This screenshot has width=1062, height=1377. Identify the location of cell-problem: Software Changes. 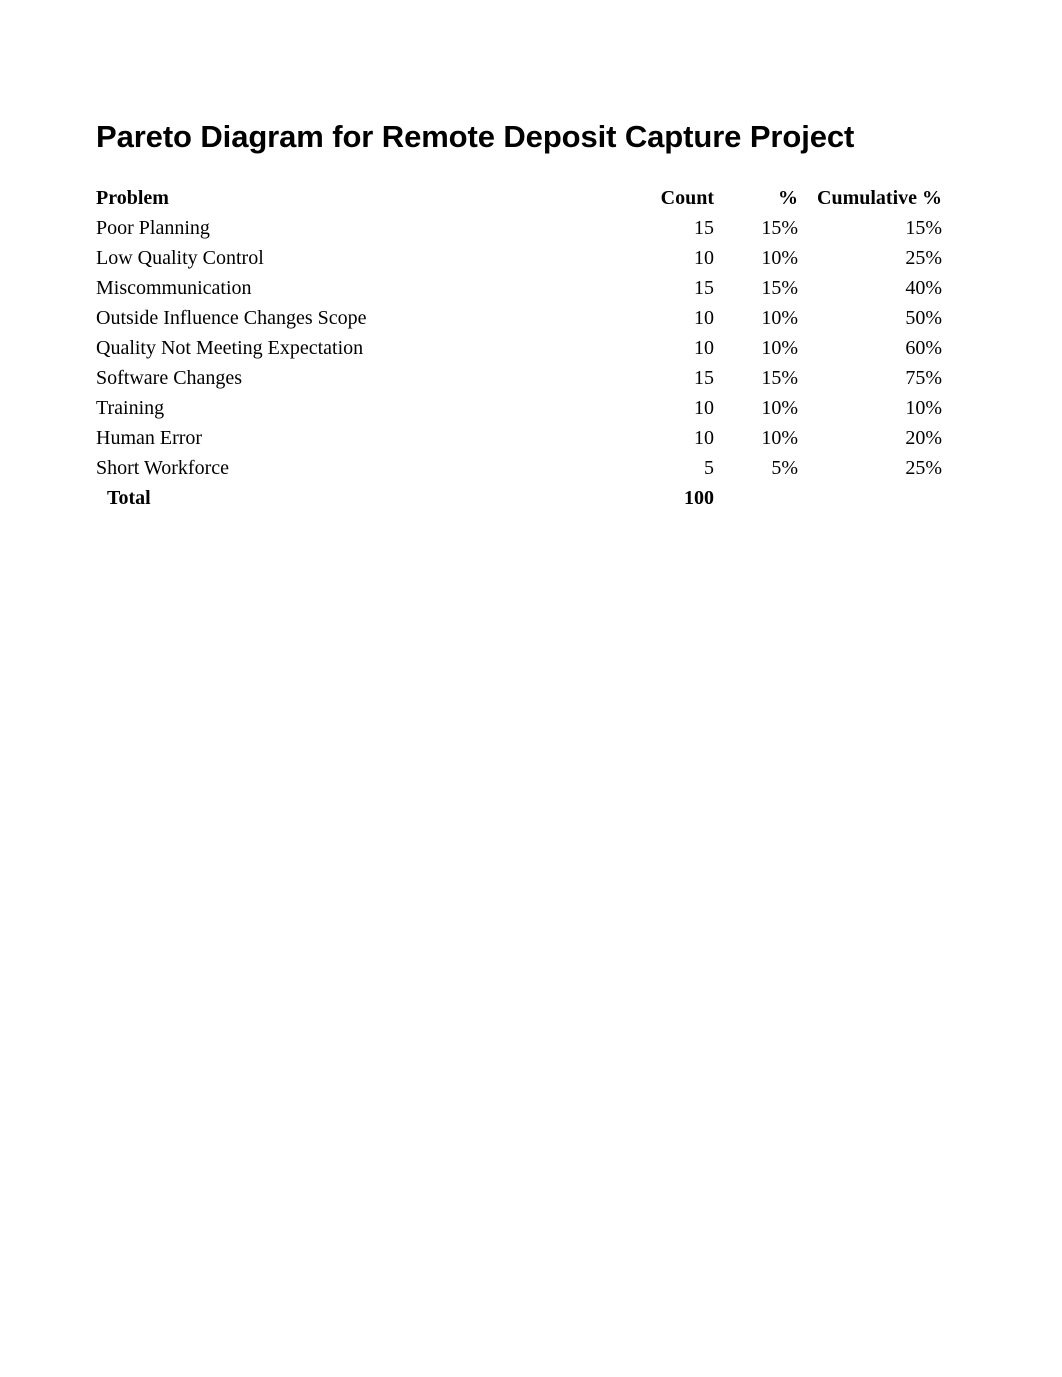
(169, 378).